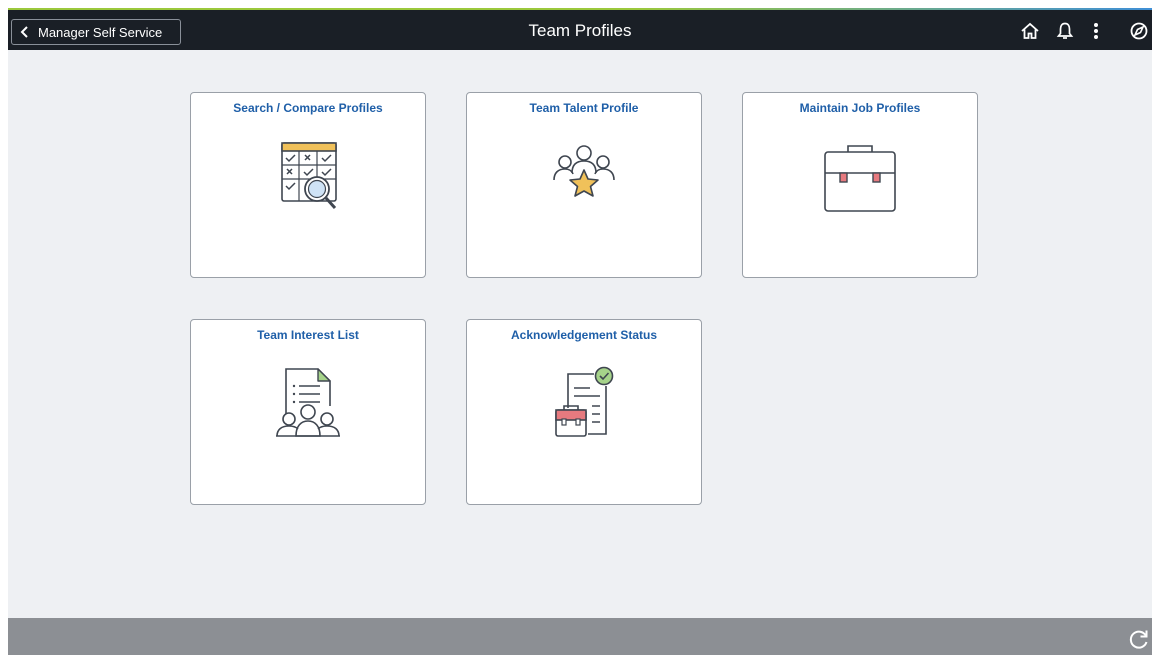 The height and width of the screenshot is (655, 1152). What do you see at coordinates (580, 30) in the screenshot?
I see `app-header: Manager Self Service Team Profiles` at bounding box center [580, 30].